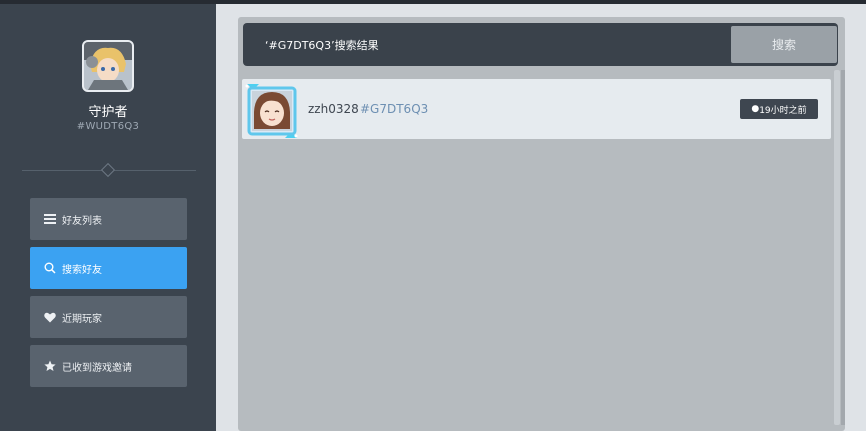  I want to click on nav-item-search-friends: 搜索好友, so click(108, 268).